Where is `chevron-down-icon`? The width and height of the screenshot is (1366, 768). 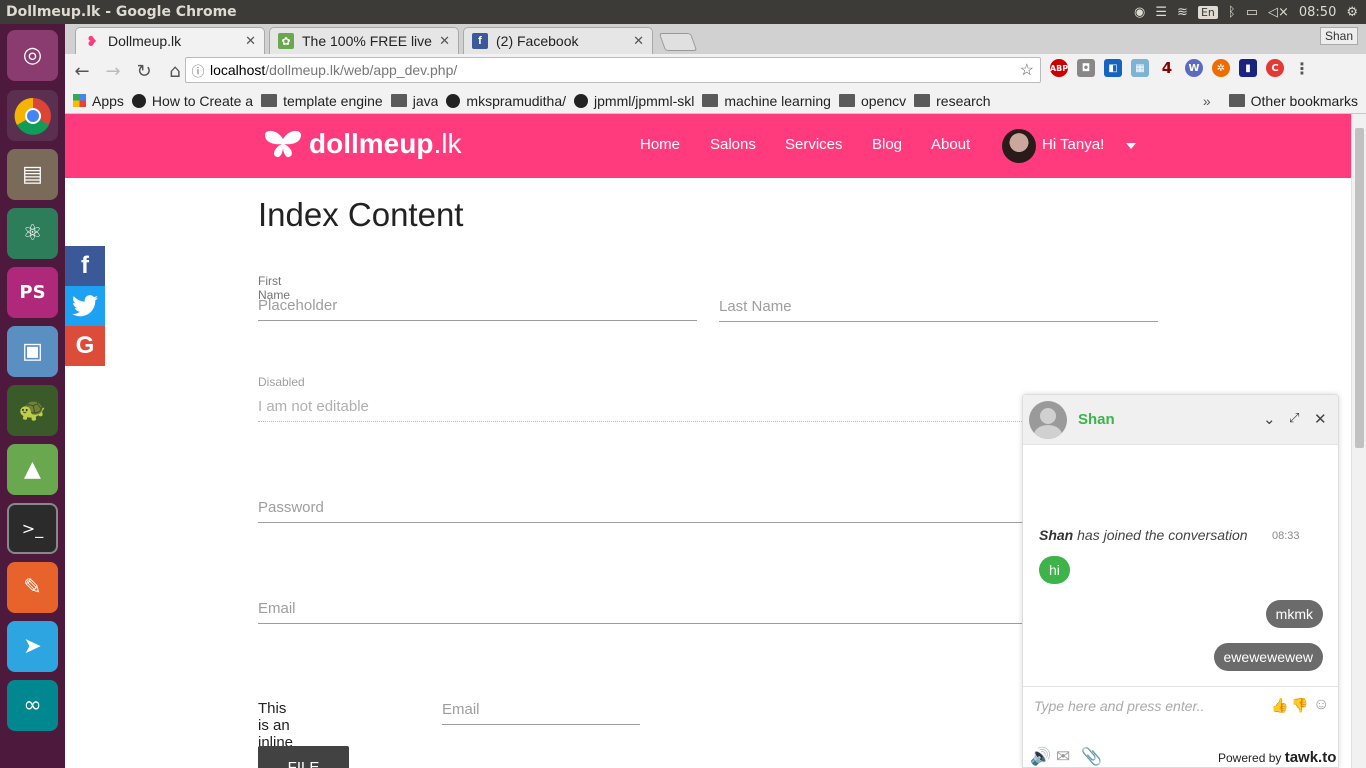
chevron-down-icon is located at coordinates (1131, 146).